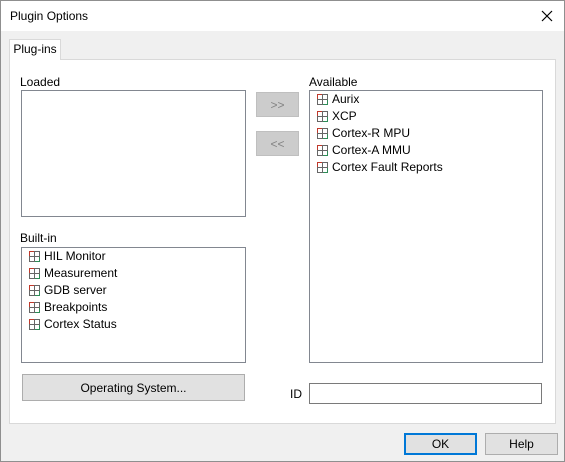 The image size is (565, 462). What do you see at coordinates (49, 16) in the screenshot?
I see `window-title: Plugin Options` at bounding box center [49, 16].